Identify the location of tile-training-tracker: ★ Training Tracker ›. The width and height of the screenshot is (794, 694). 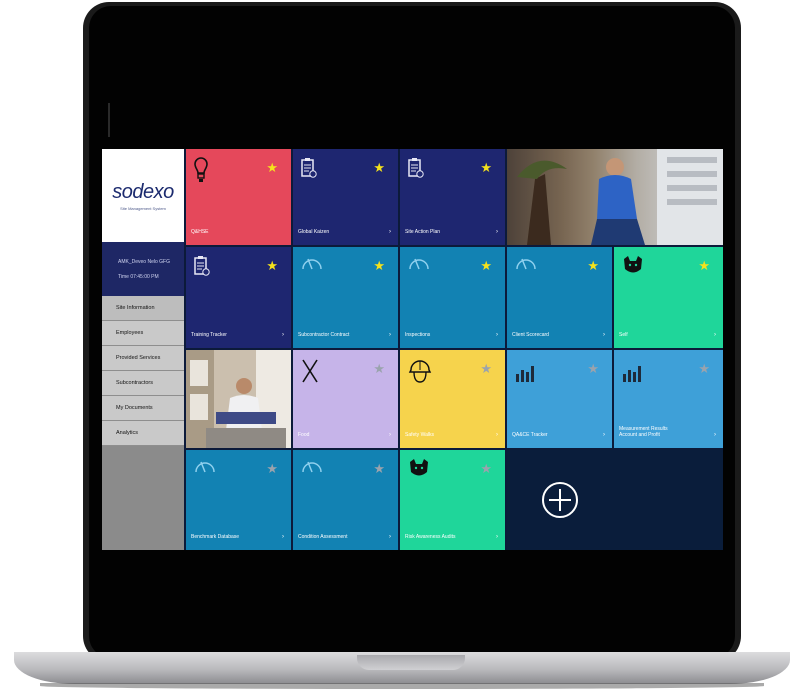
(238, 297).